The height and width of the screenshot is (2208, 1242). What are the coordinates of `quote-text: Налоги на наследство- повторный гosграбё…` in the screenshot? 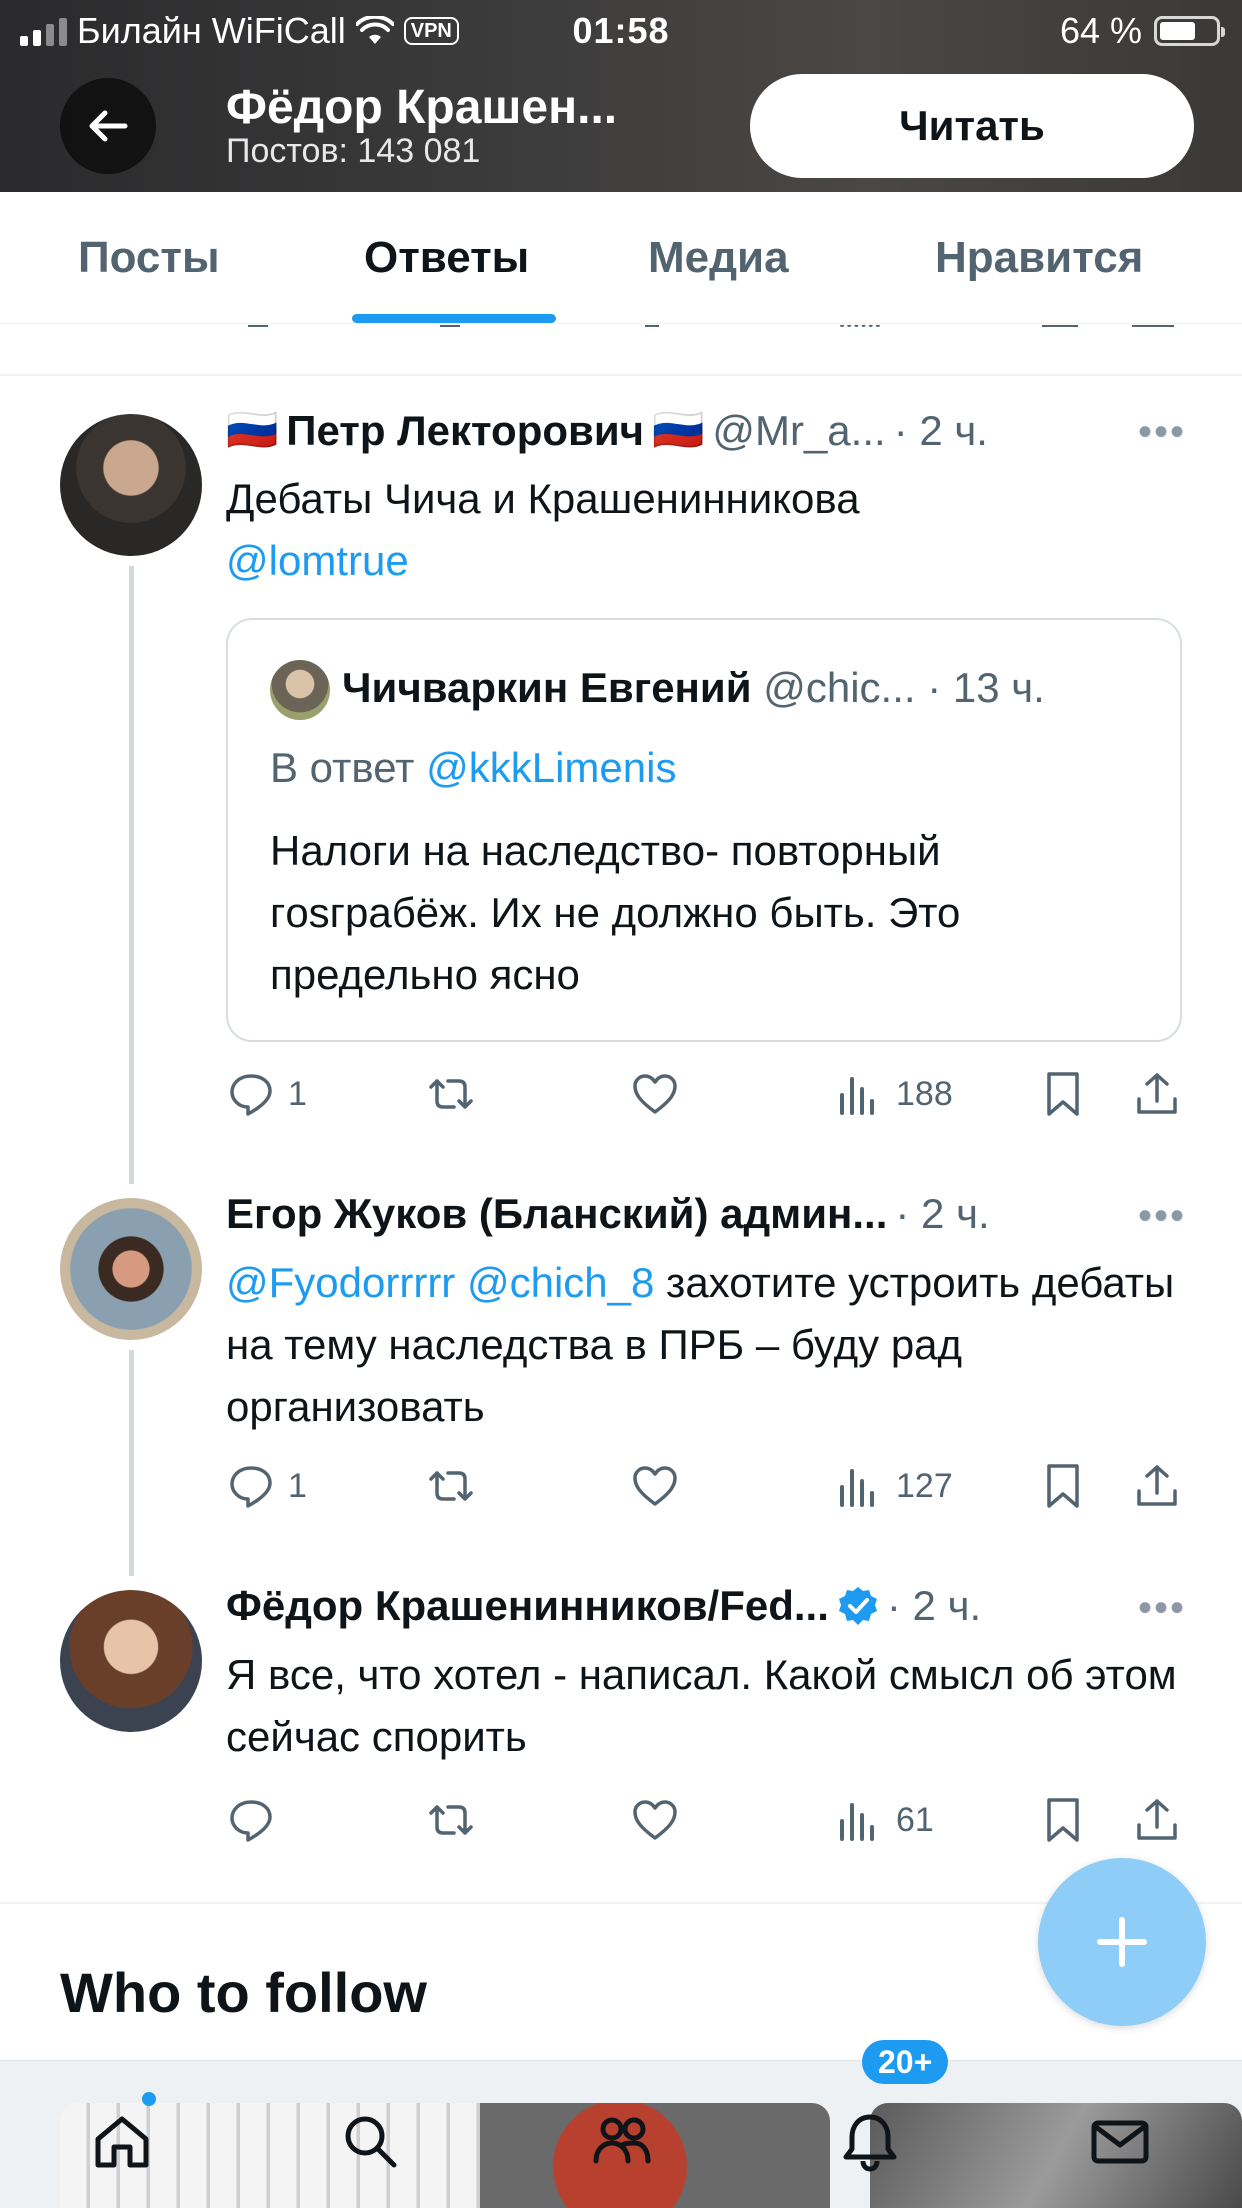 It's located at (615, 912).